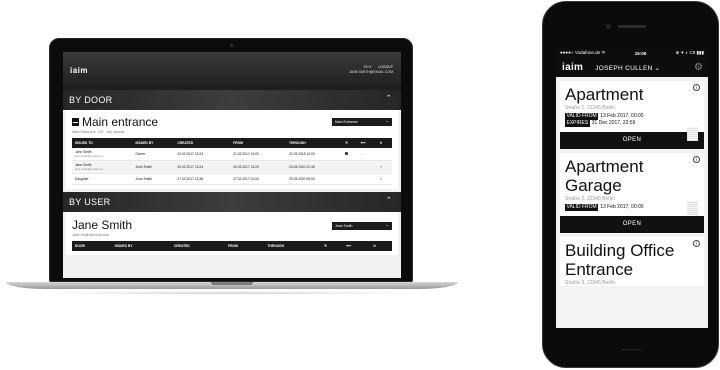 Image resolution: width=720 pixels, height=370 pixels. What do you see at coordinates (102, 143) in the screenshot?
I see `col-issued-to: ISSUED TO` at bounding box center [102, 143].